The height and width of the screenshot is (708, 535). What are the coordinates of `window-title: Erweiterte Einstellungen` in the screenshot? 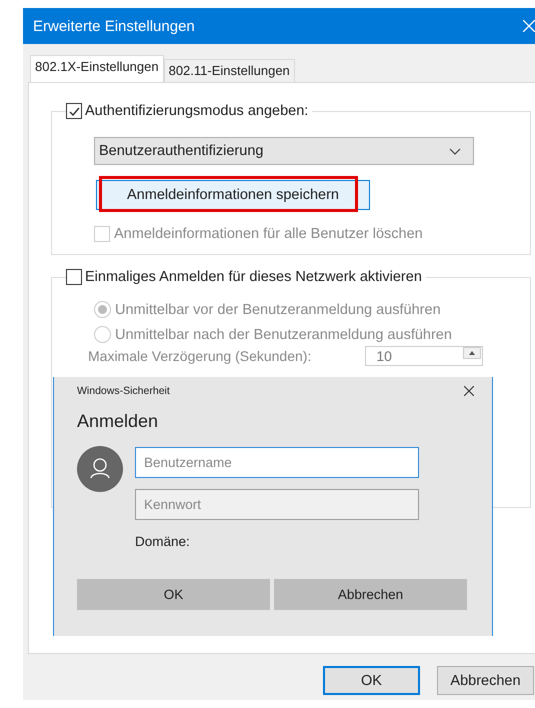 It's located at (114, 26).